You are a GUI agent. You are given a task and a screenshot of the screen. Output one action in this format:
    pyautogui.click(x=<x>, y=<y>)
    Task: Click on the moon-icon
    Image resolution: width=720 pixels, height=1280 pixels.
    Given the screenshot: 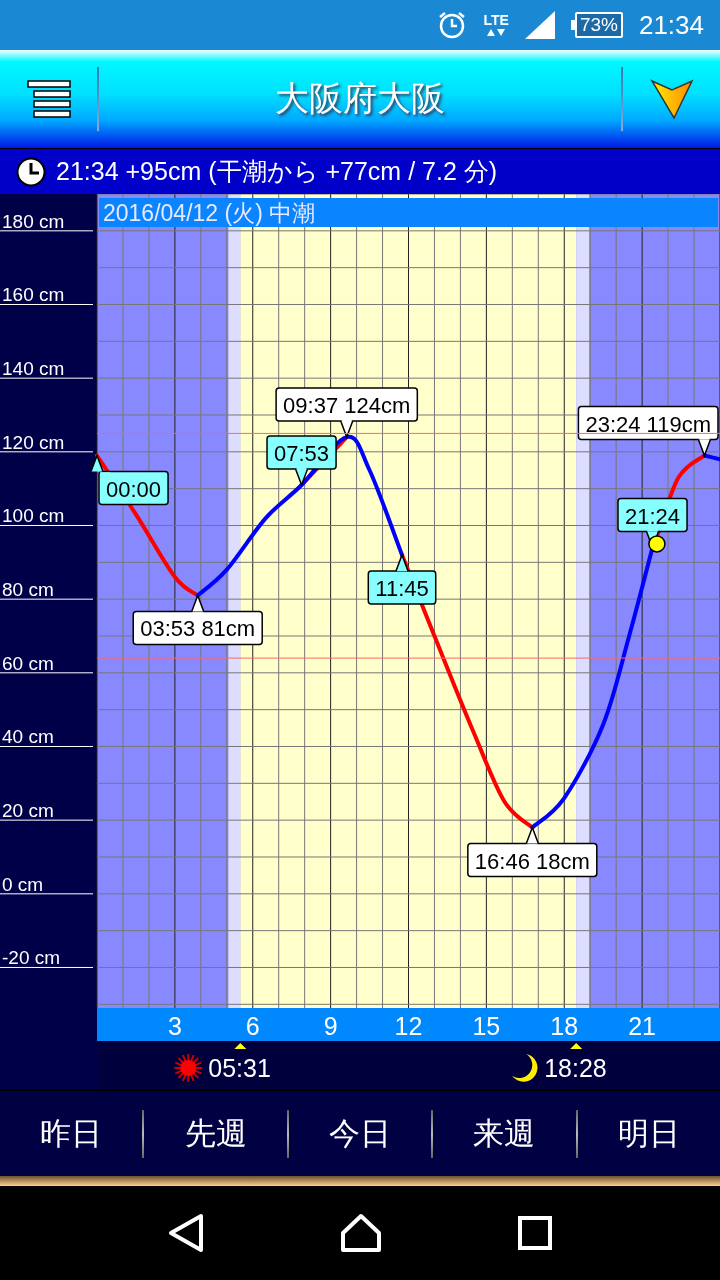 What is the action you would take?
    pyautogui.click(x=525, y=1068)
    